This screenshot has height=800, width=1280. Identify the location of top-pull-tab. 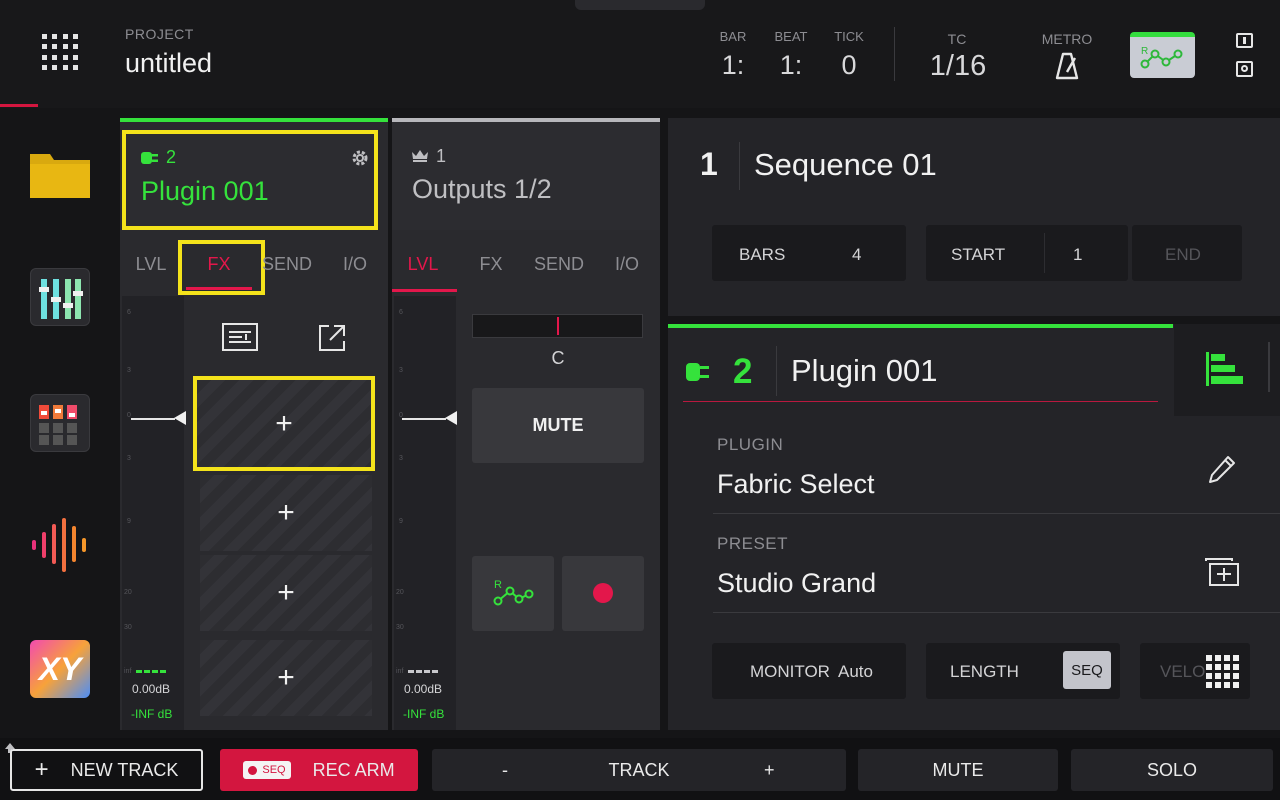
(640, 5).